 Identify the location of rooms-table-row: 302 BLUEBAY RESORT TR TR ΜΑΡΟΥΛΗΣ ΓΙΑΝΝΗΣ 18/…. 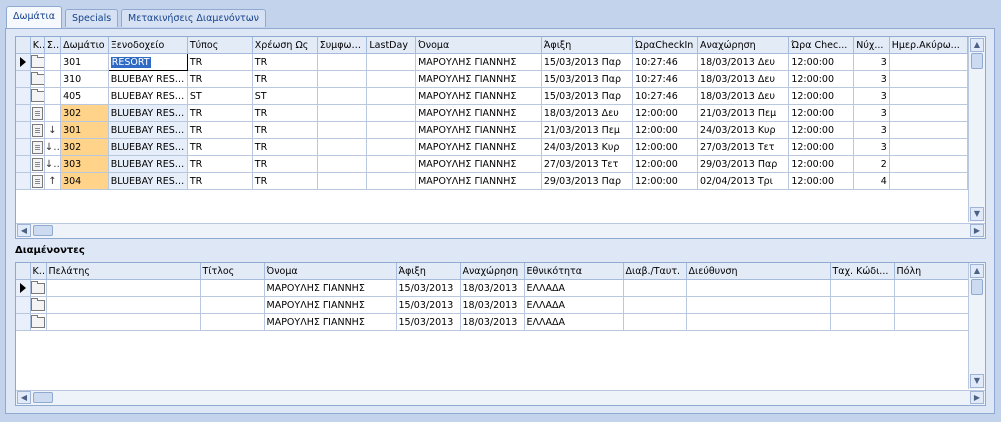
(492, 113).